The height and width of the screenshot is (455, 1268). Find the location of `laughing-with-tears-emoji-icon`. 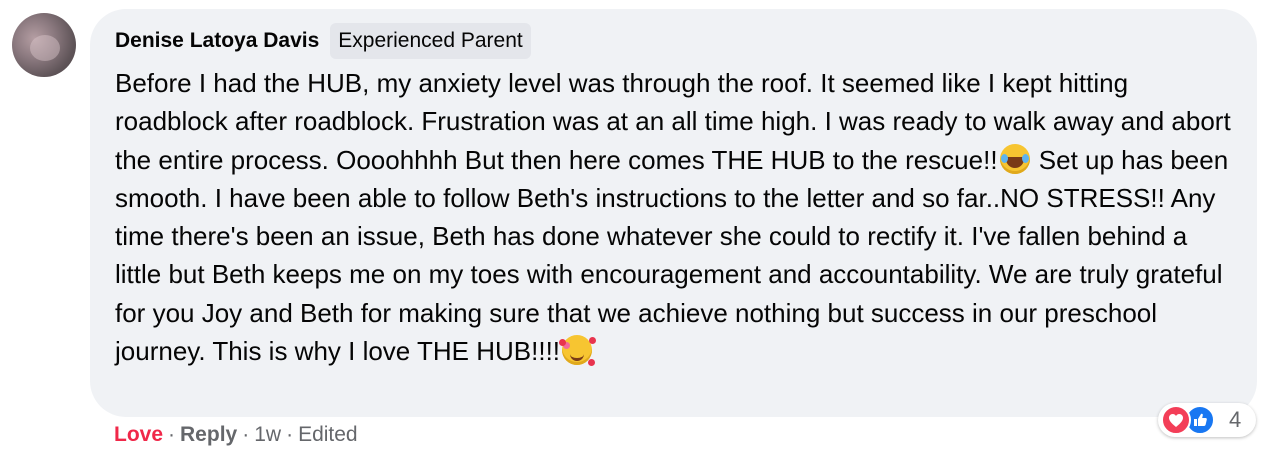

laughing-with-tears-emoji-icon is located at coordinates (1014, 158).